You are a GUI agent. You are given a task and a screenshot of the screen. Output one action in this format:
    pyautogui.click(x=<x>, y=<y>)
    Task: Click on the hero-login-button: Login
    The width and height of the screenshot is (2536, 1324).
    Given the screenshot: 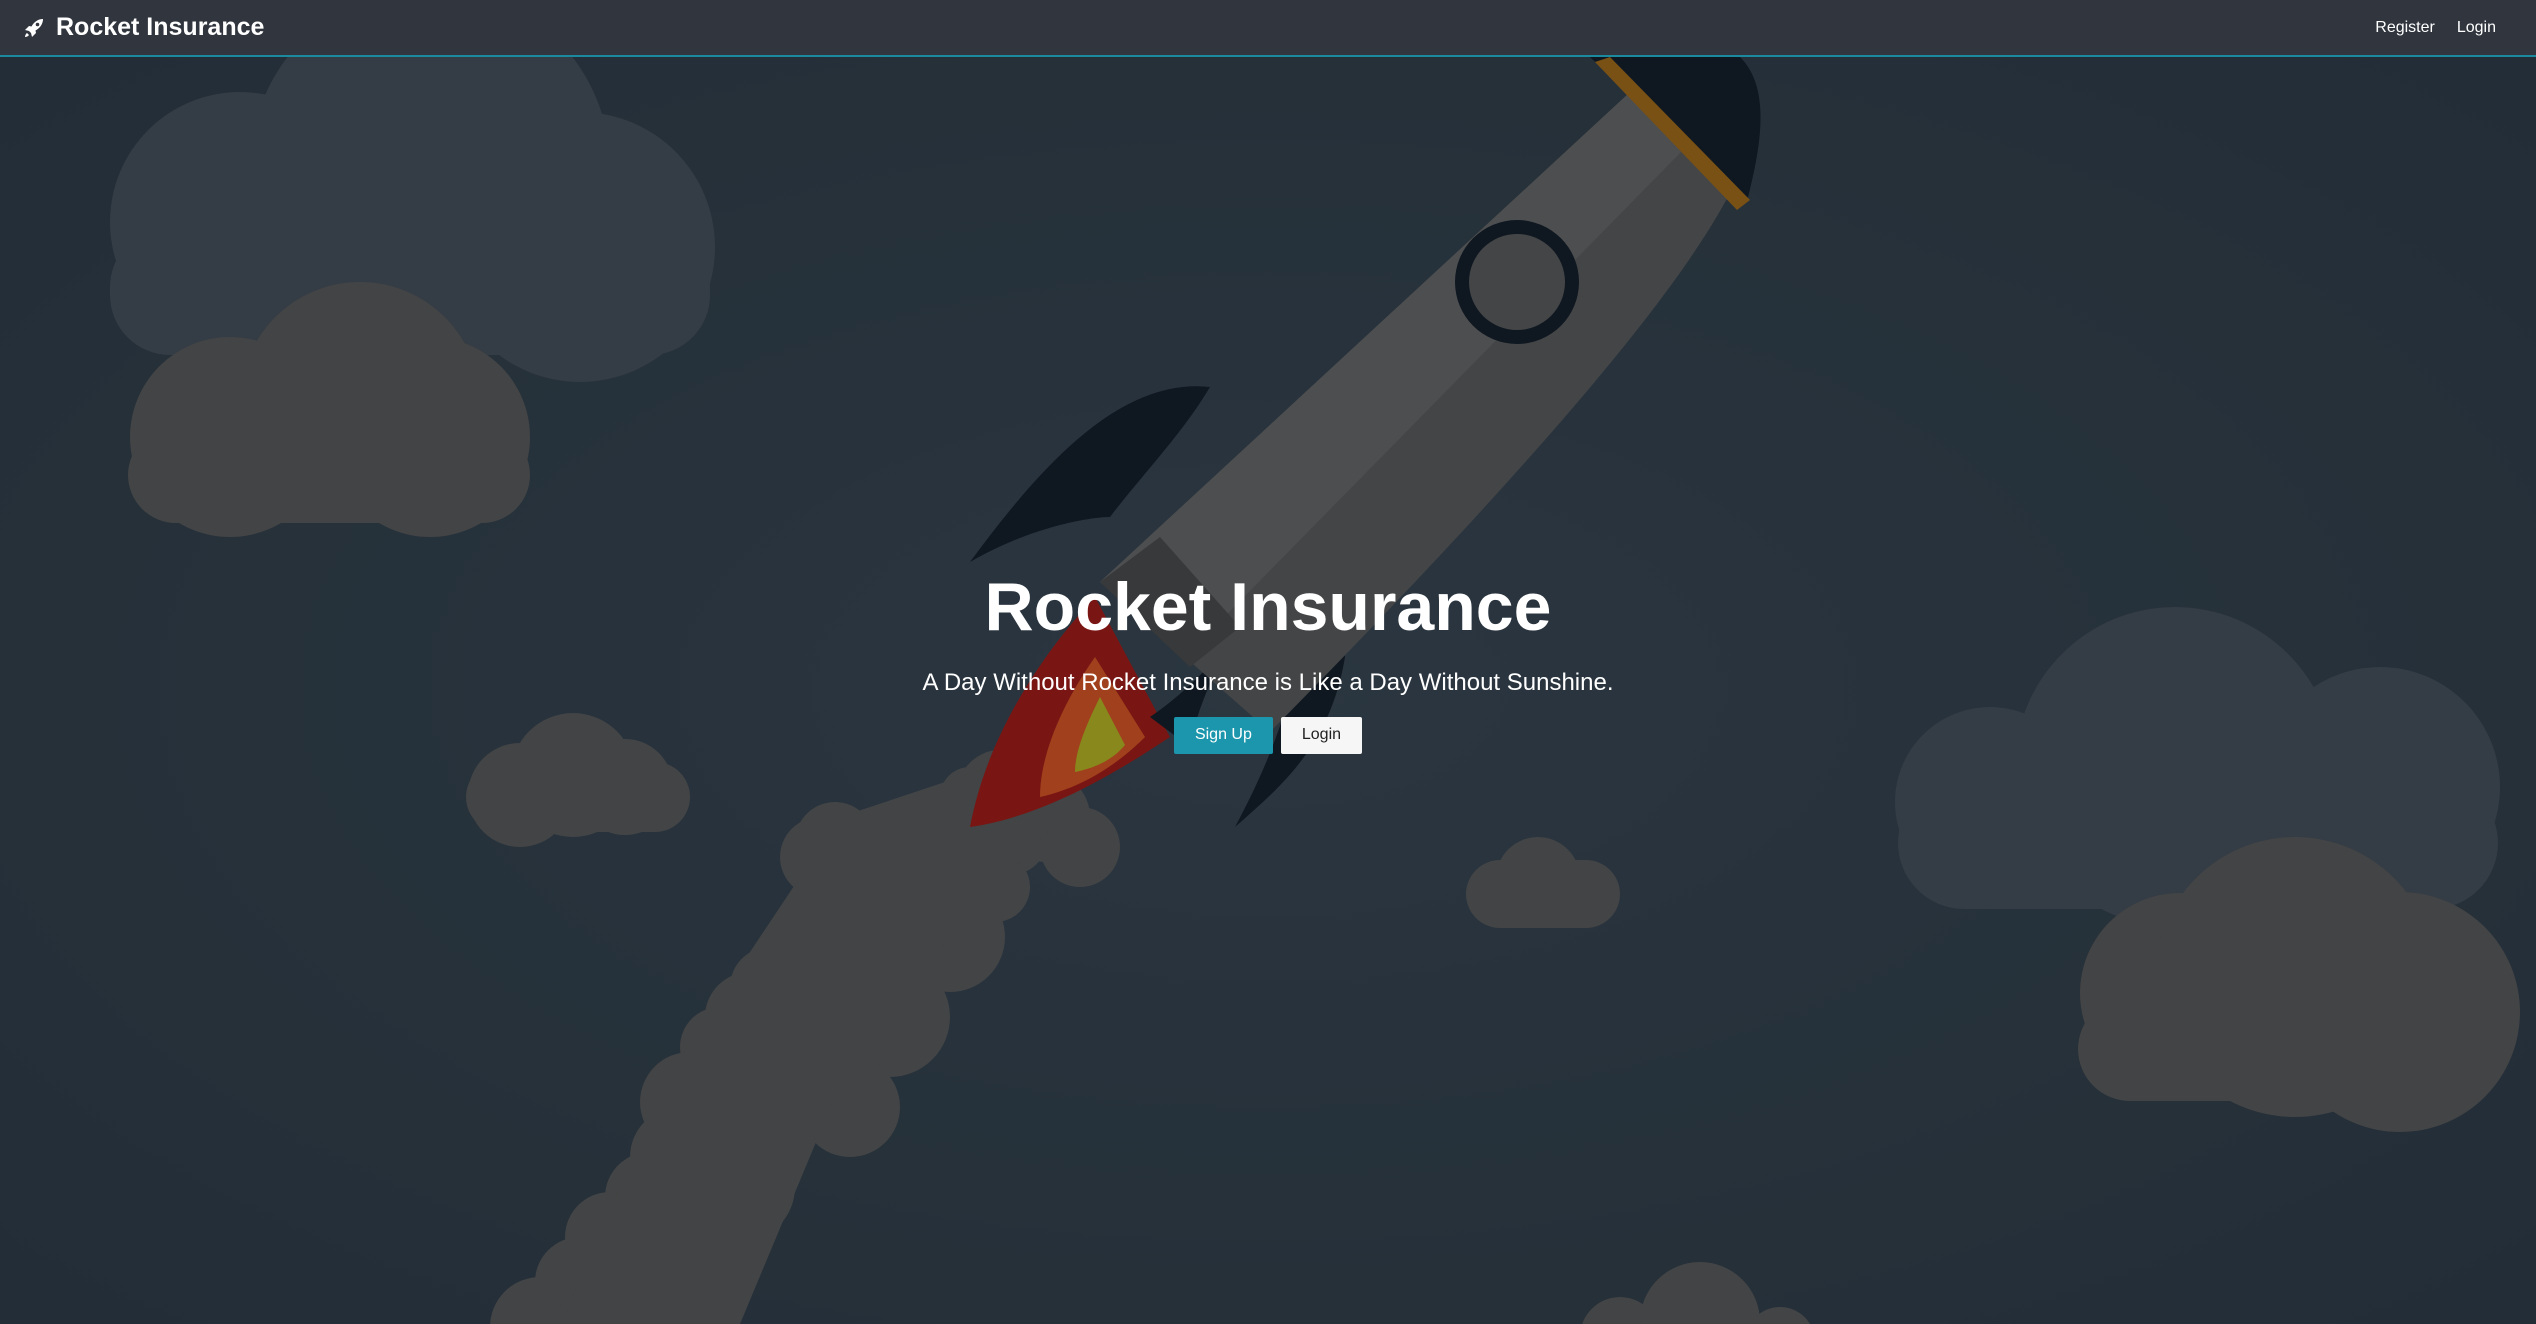 What is the action you would take?
    pyautogui.click(x=1321, y=735)
    